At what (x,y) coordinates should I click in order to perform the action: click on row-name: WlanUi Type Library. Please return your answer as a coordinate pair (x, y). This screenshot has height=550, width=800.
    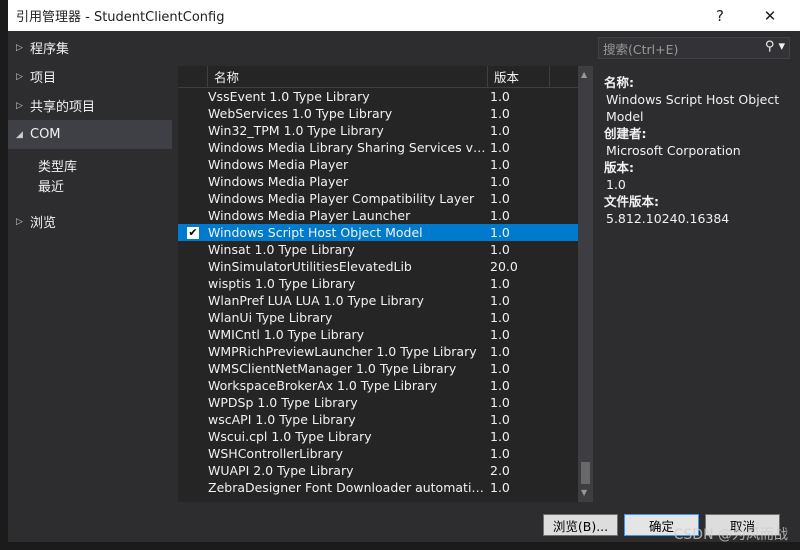
    Looking at the image, I should click on (270, 317).